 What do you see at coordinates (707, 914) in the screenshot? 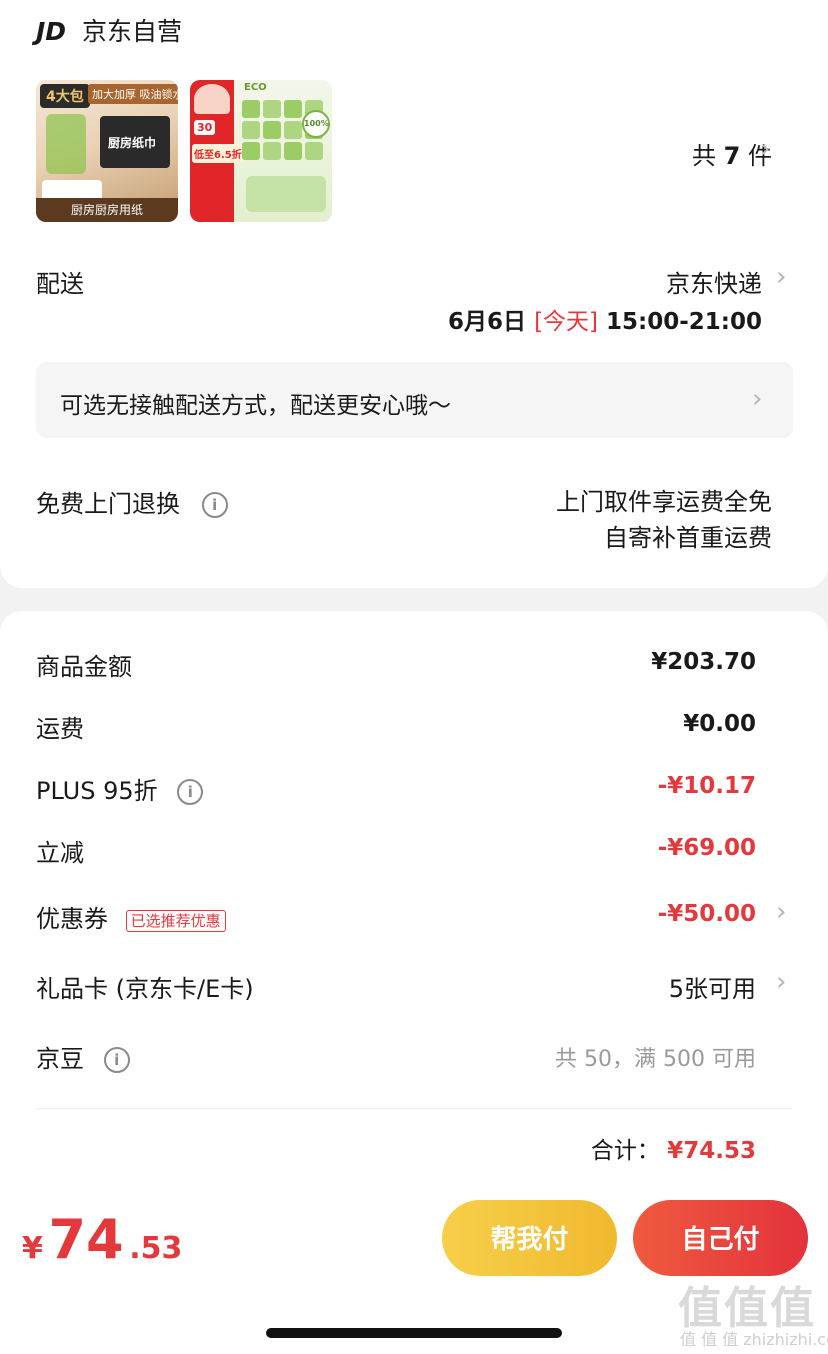
I see `coupon-value: -¥50.00` at bounding box center [707, 914].